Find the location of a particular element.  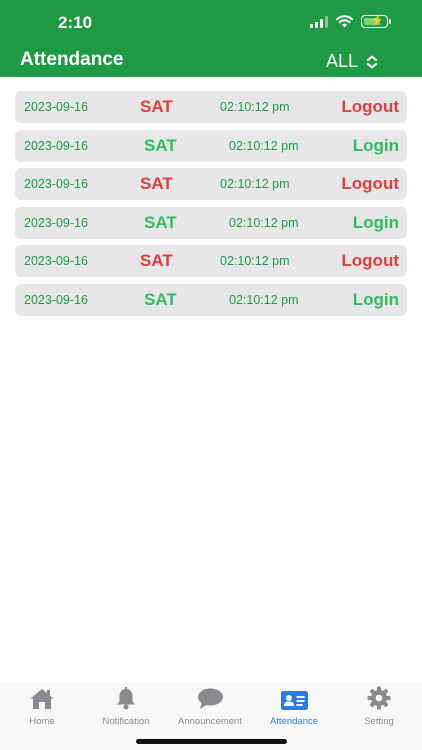

tab-label: Attendance is located at coordinates (294, 721).